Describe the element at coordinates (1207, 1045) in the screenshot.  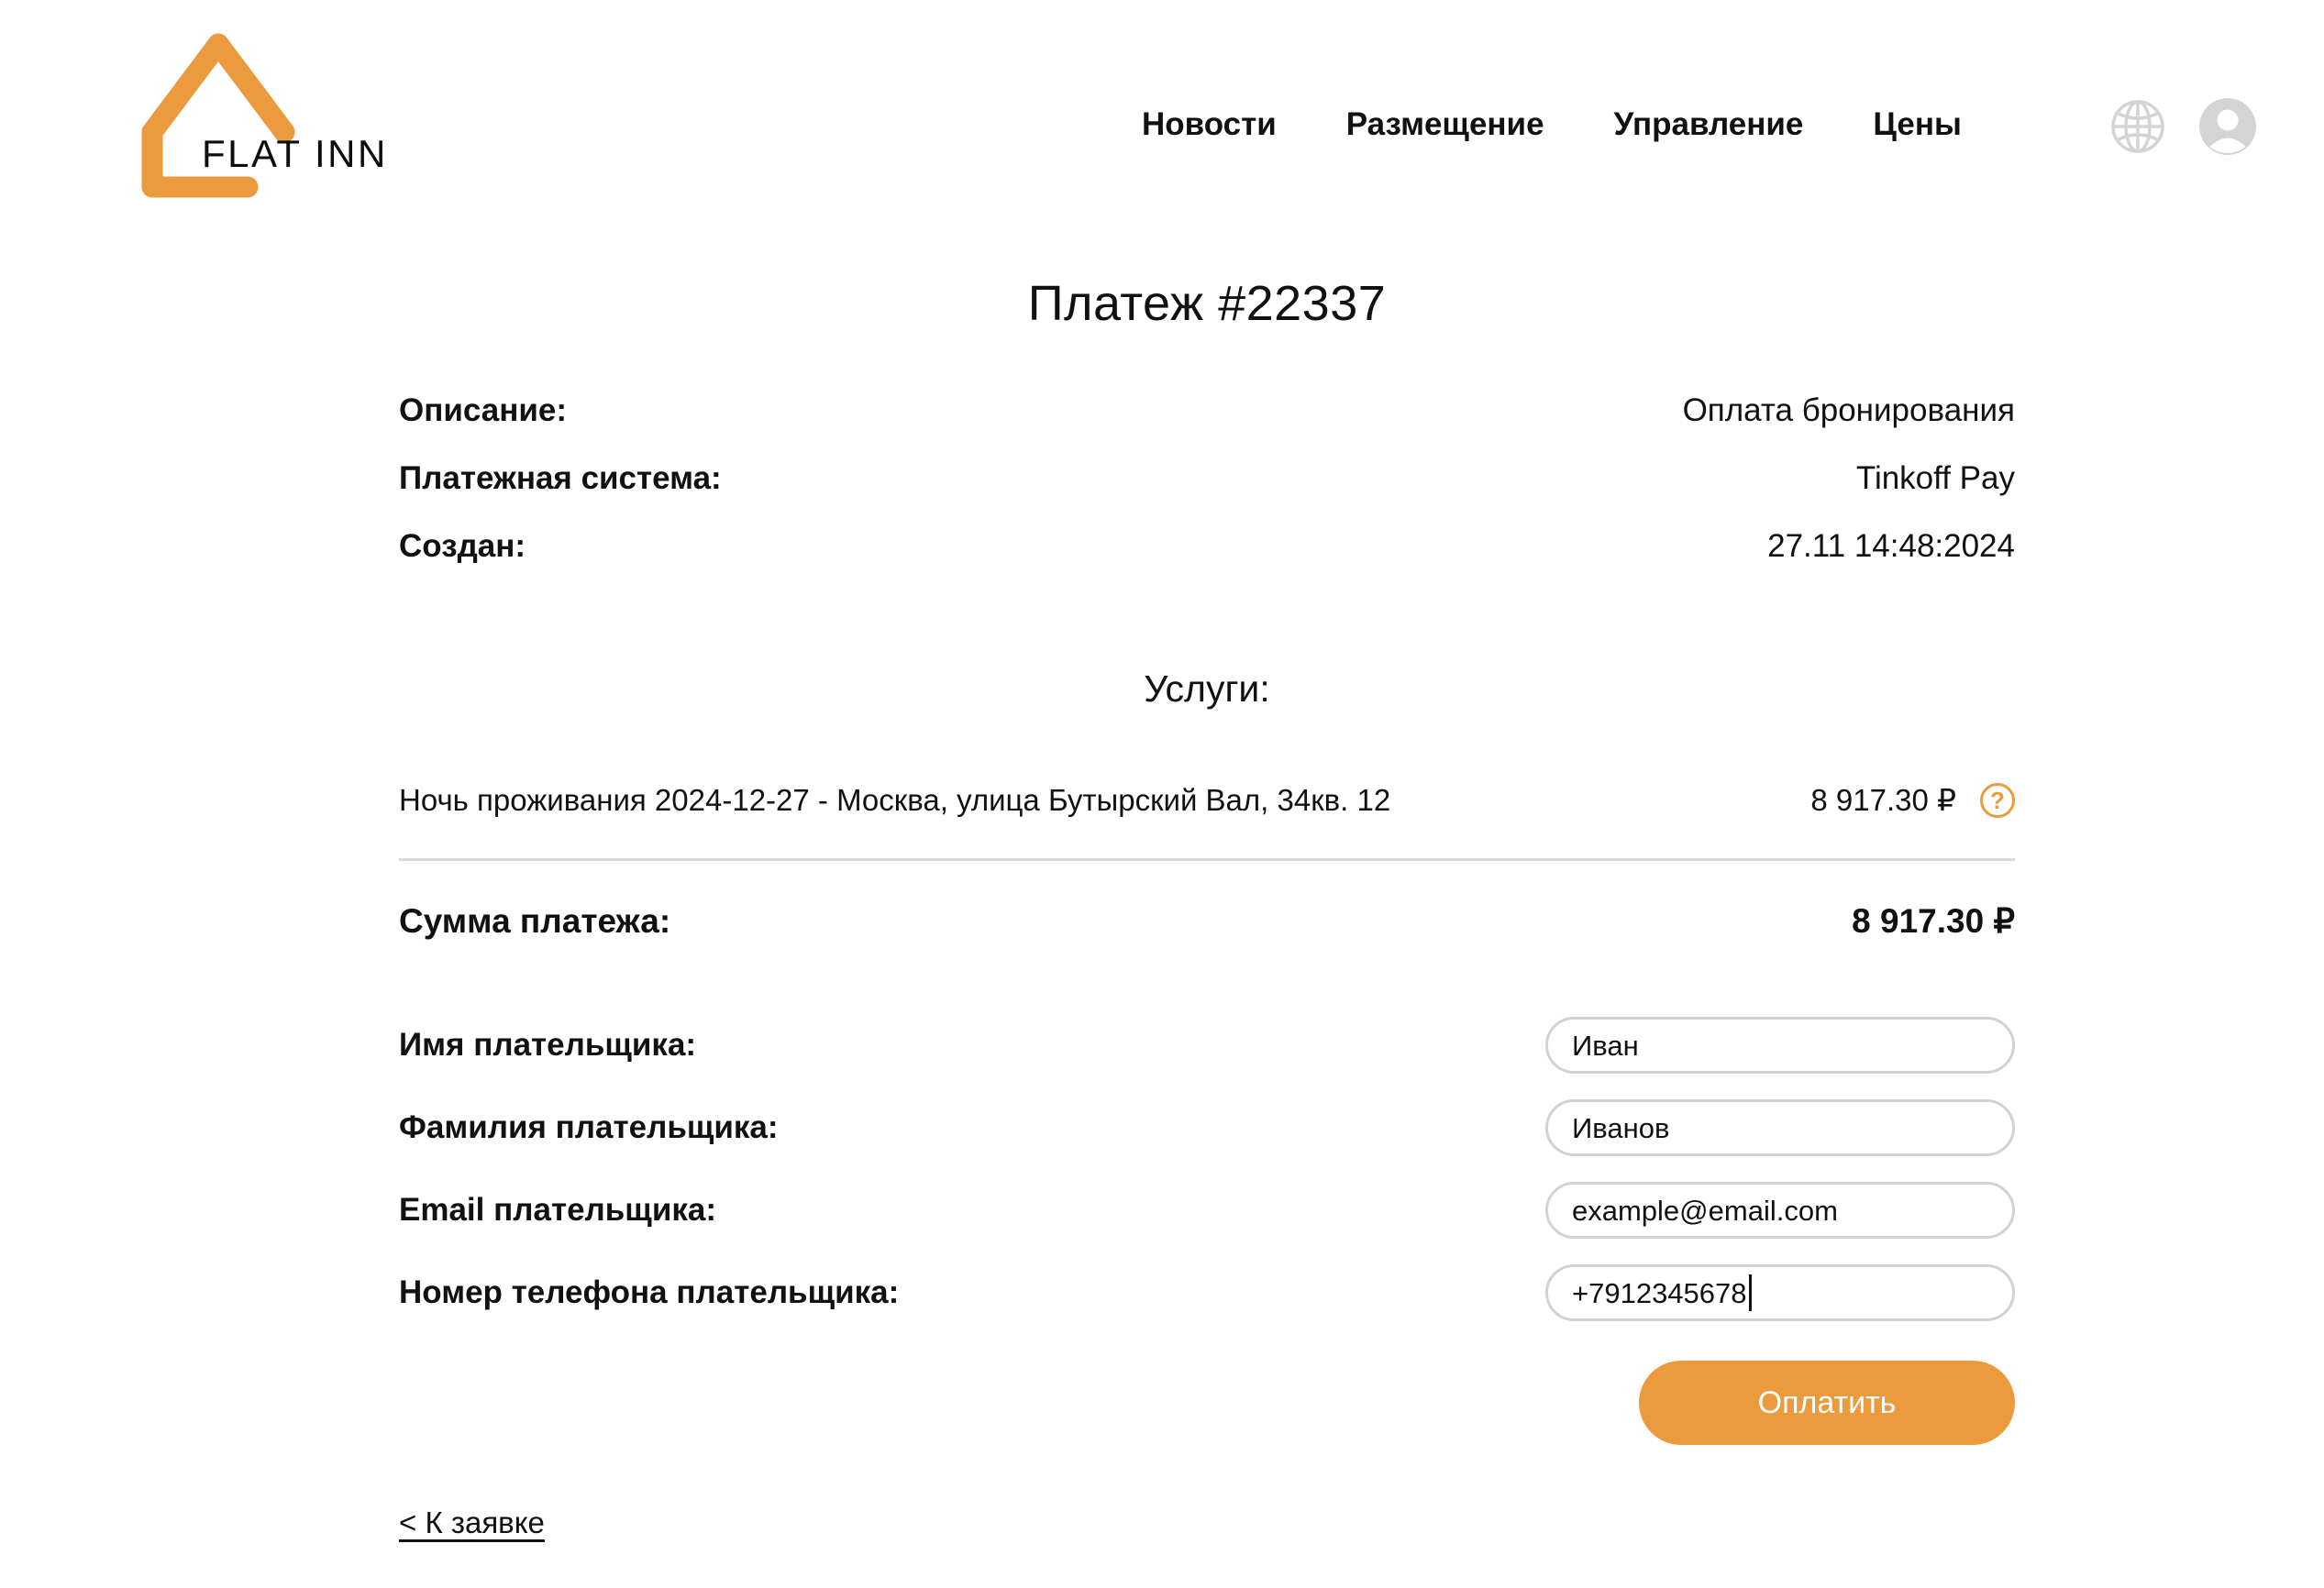
I see `form-row-first-name: Имя плательщика: Иван` at that location.